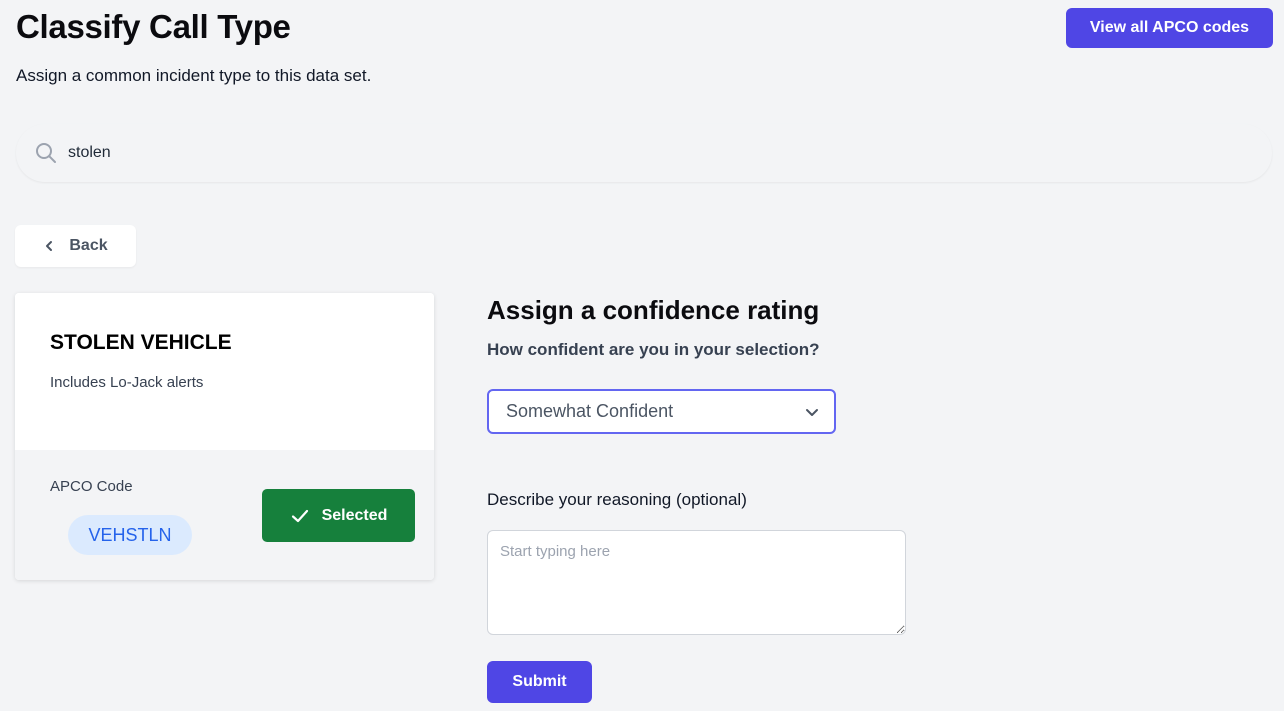 The image size is (1284, 711). Describe the element at coordinates (653, 349) in the screenshot. I see `confidence-question: How confident are you in your selection?` at that location.